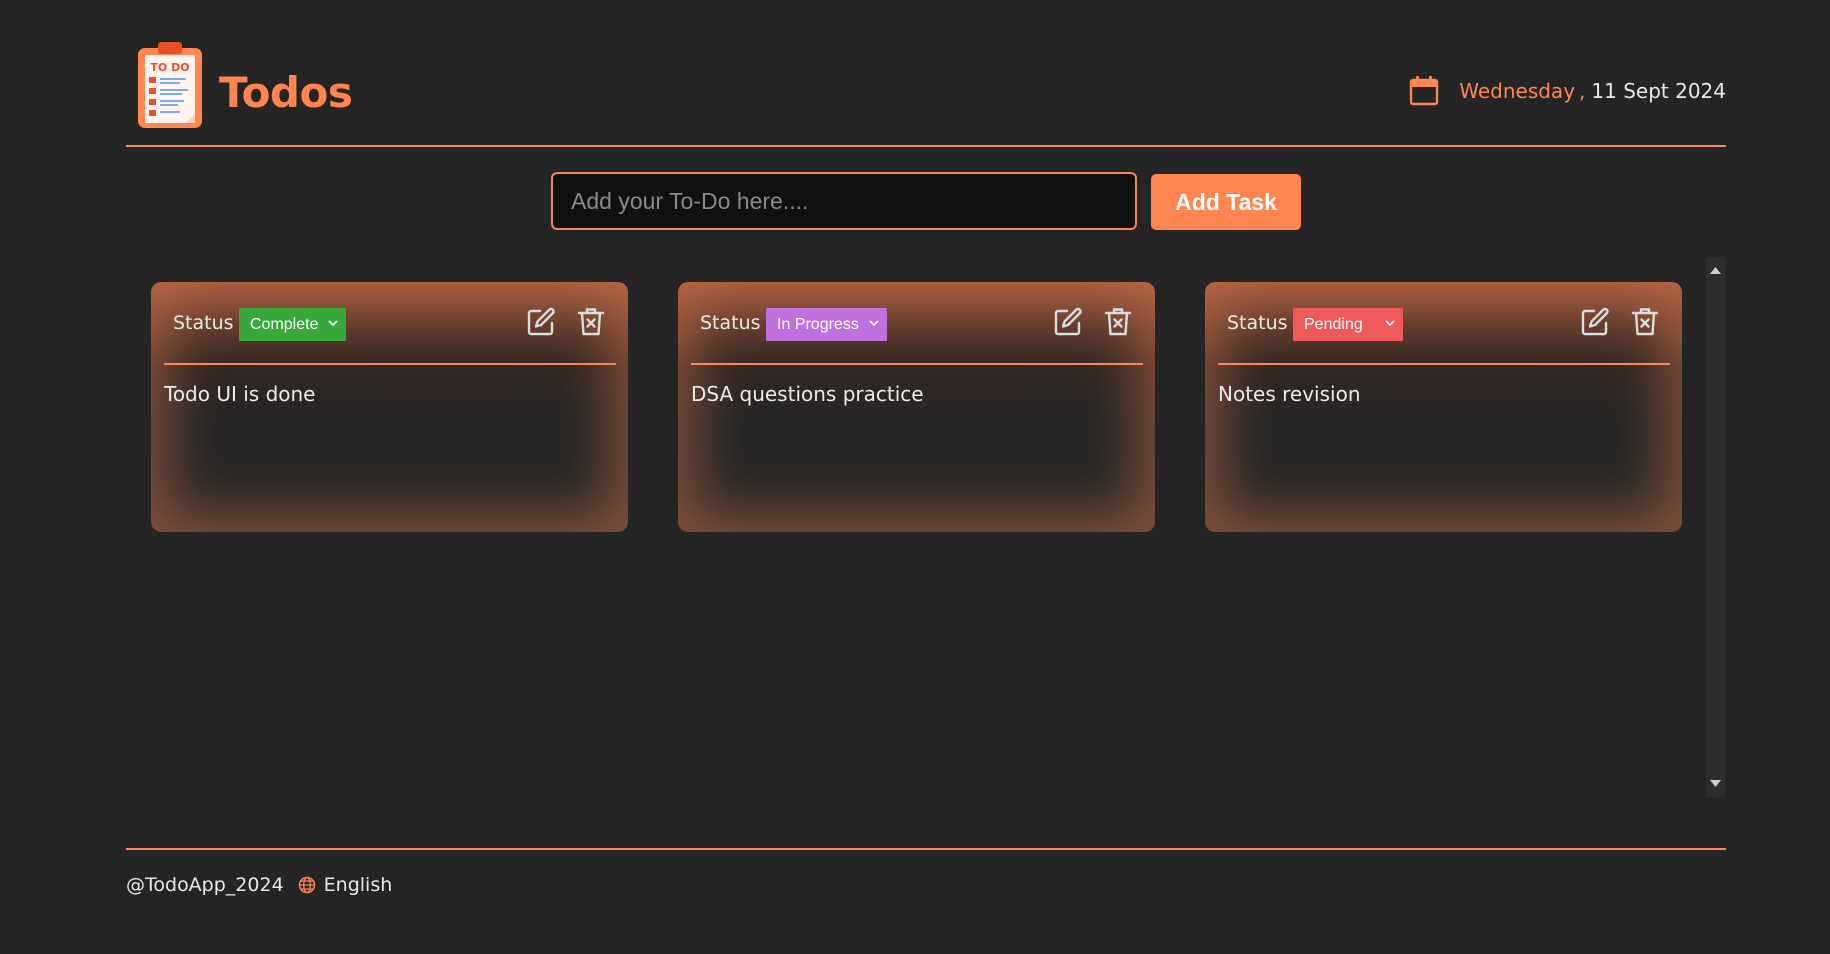  I want to click on status-select: Pending, so click(1348, 324).